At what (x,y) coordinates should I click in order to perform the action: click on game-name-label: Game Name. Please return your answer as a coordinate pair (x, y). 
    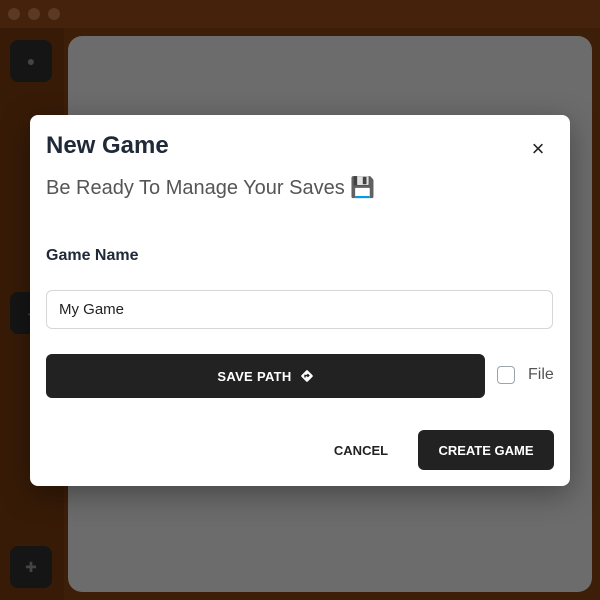
    Looking at the image, I should click on (92, 255).